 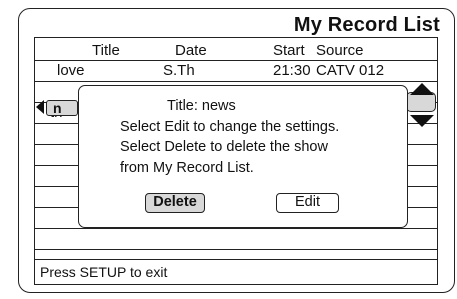 What do you see at coordinates (236, 271) in the screenshot?
I see `footer-bar: Press SETUP to exit` at bounding box center [236, 271].